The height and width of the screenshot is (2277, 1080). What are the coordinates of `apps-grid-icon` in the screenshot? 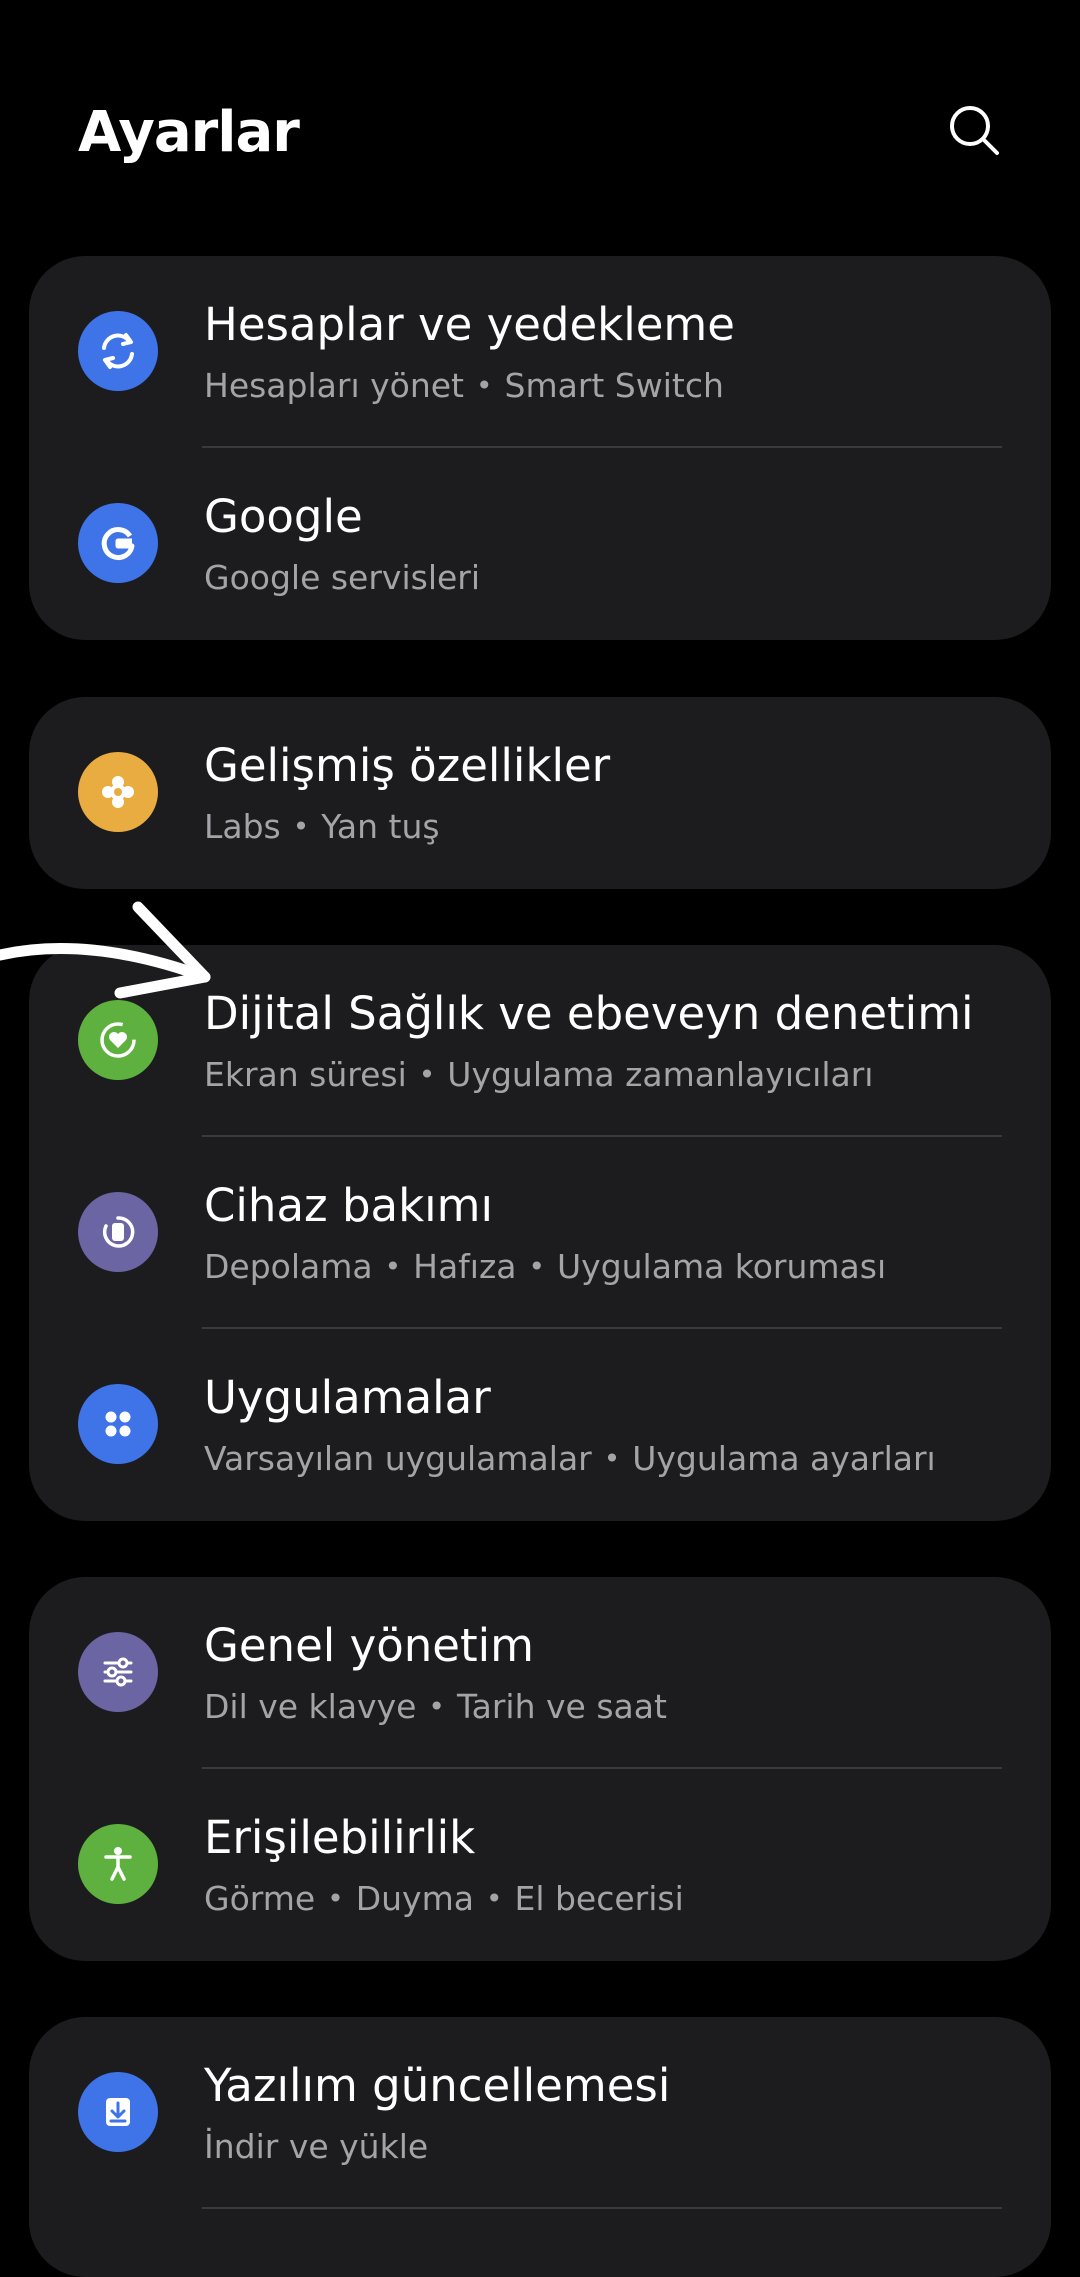 It's located at (118, 1424).